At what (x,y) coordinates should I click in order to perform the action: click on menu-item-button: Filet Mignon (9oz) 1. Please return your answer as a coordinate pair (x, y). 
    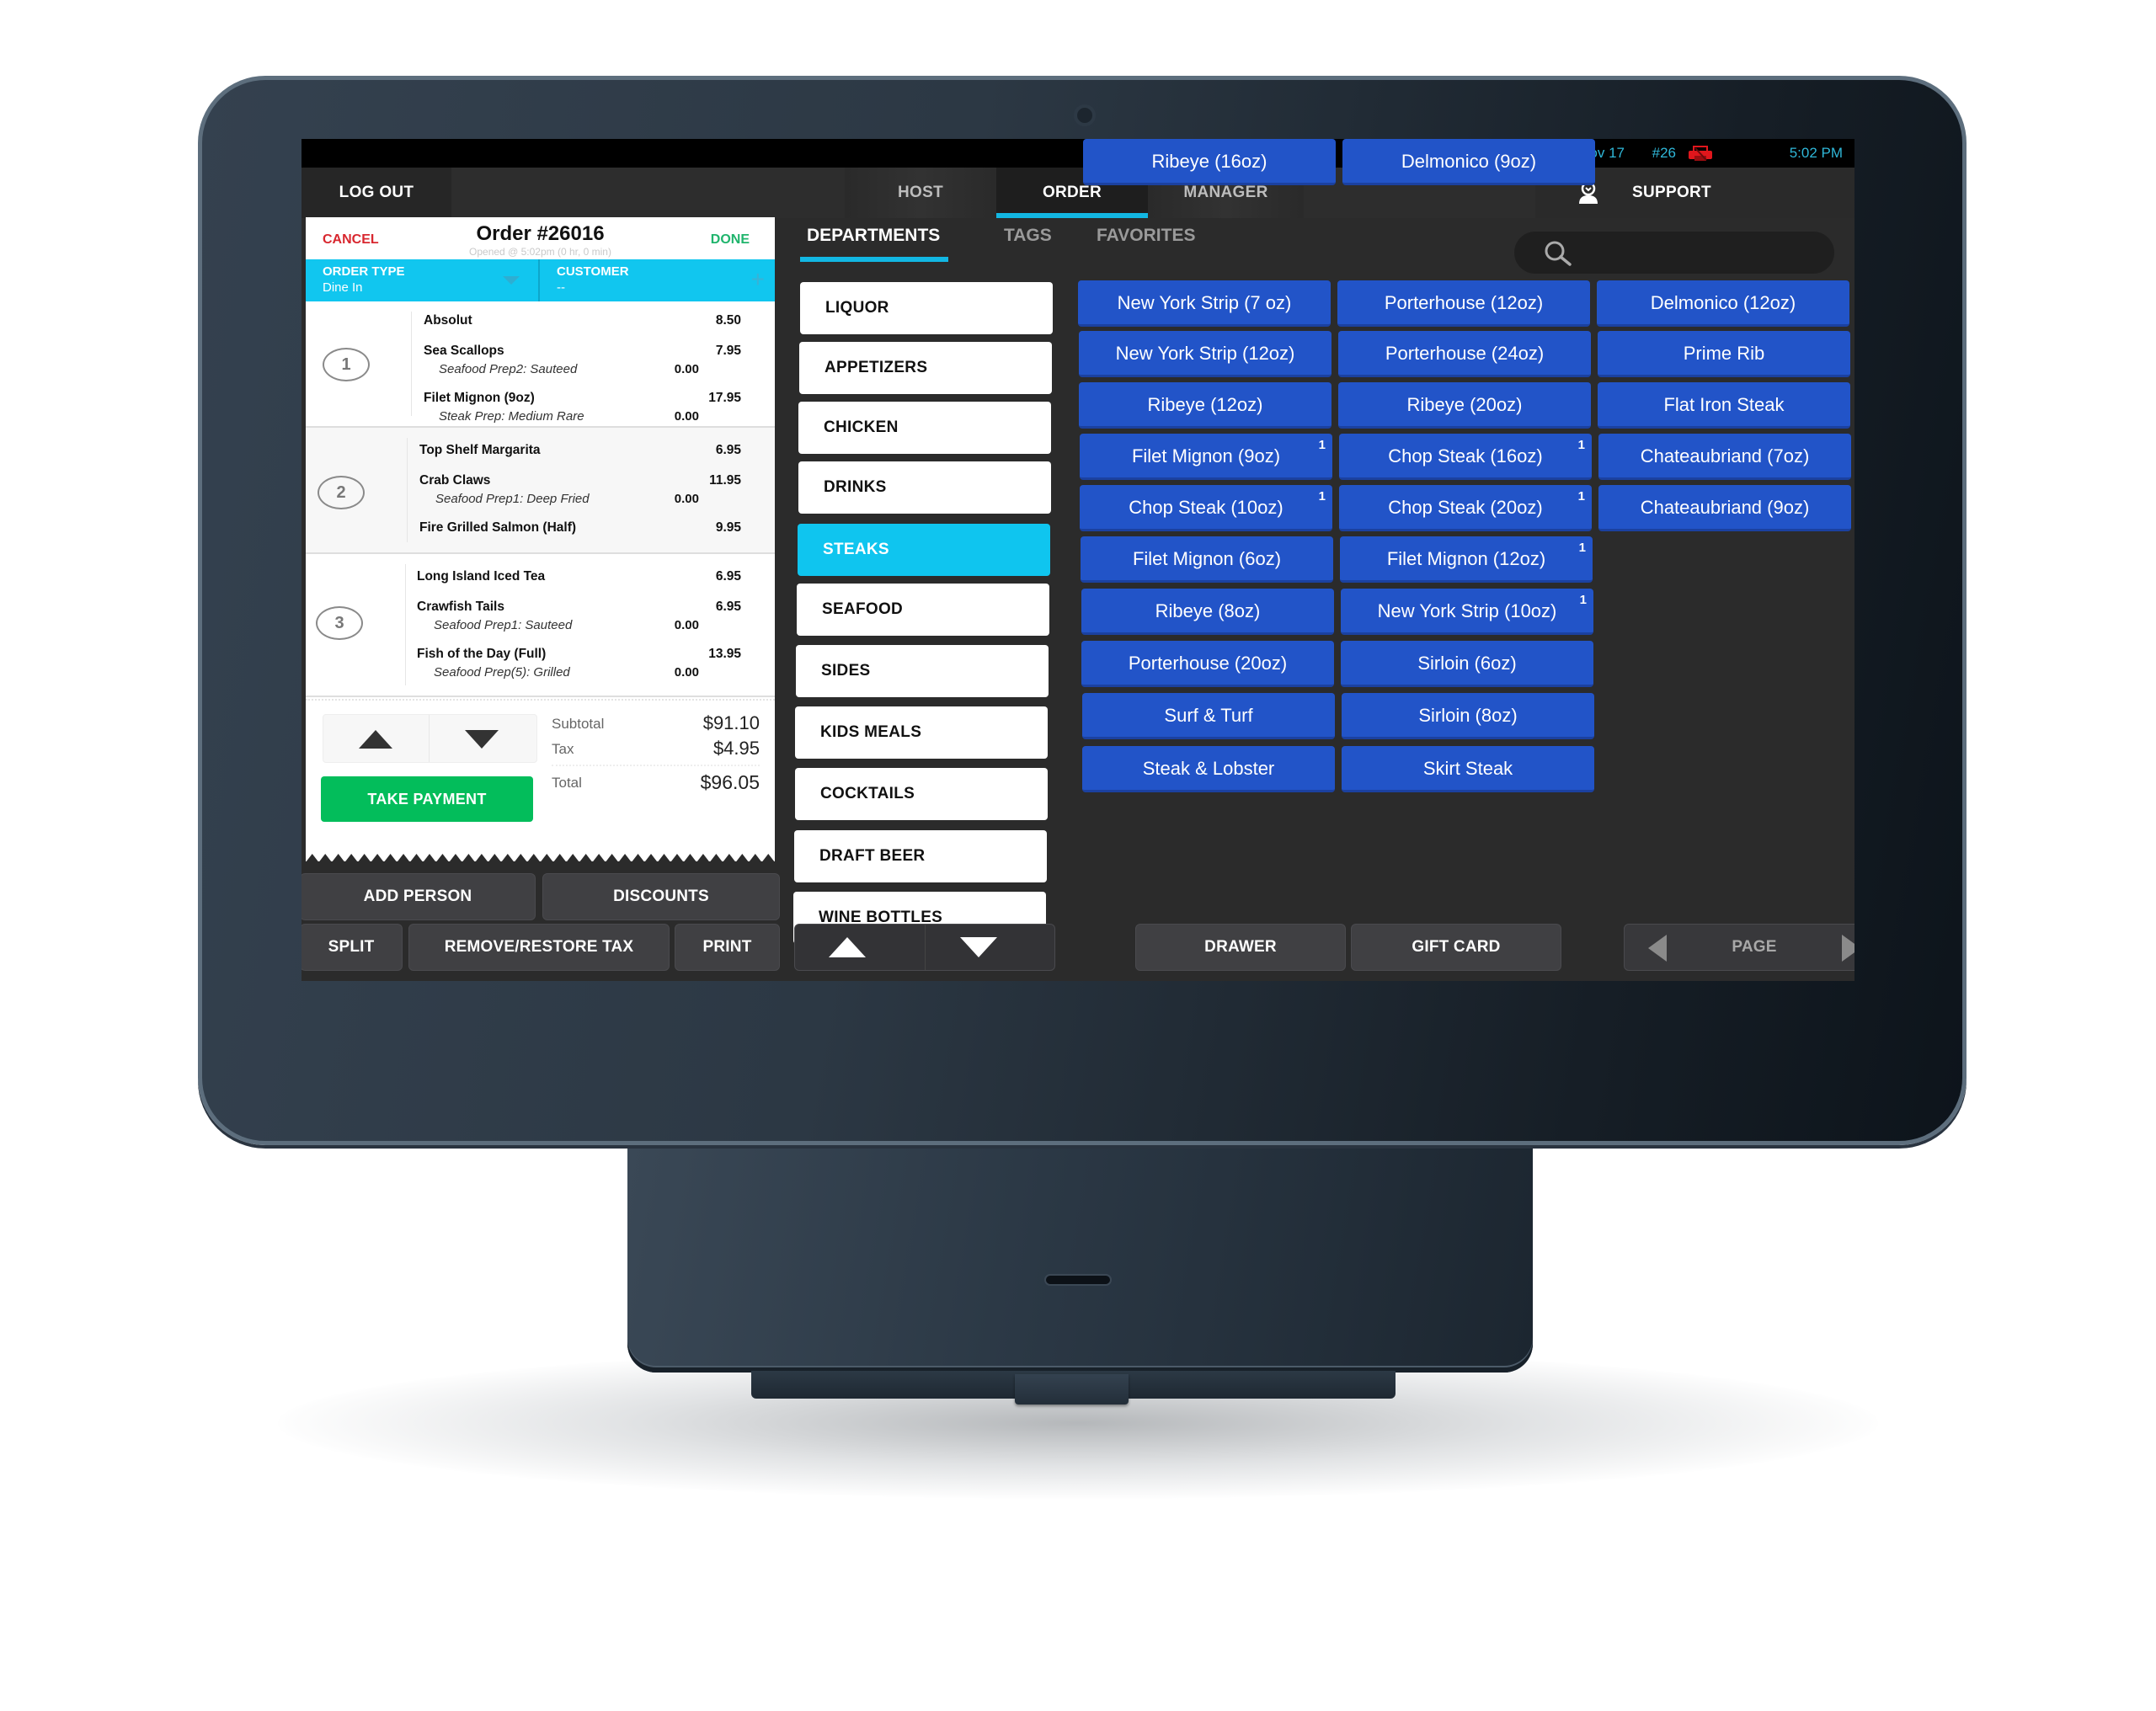
    Looking at the image, I should click on (1206, 457).